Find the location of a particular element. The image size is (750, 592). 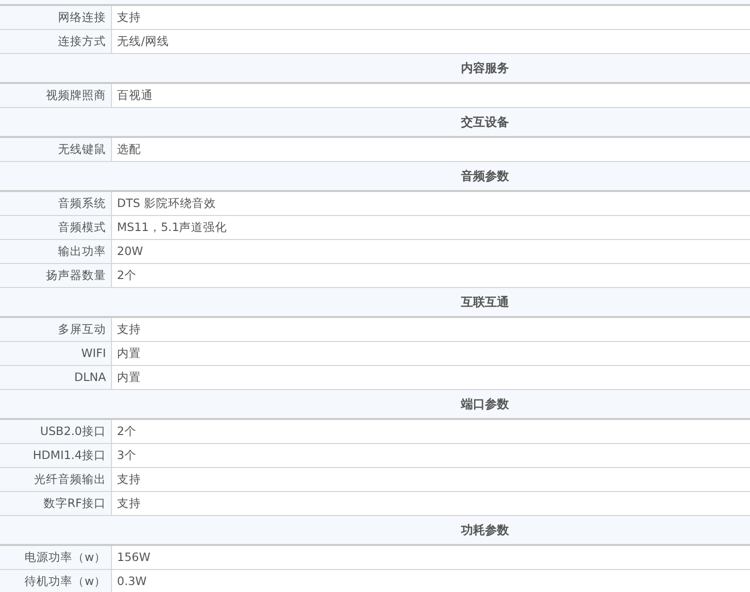

spec-value: DTS 影院环绕音效 is located at coordinates (166, 203).